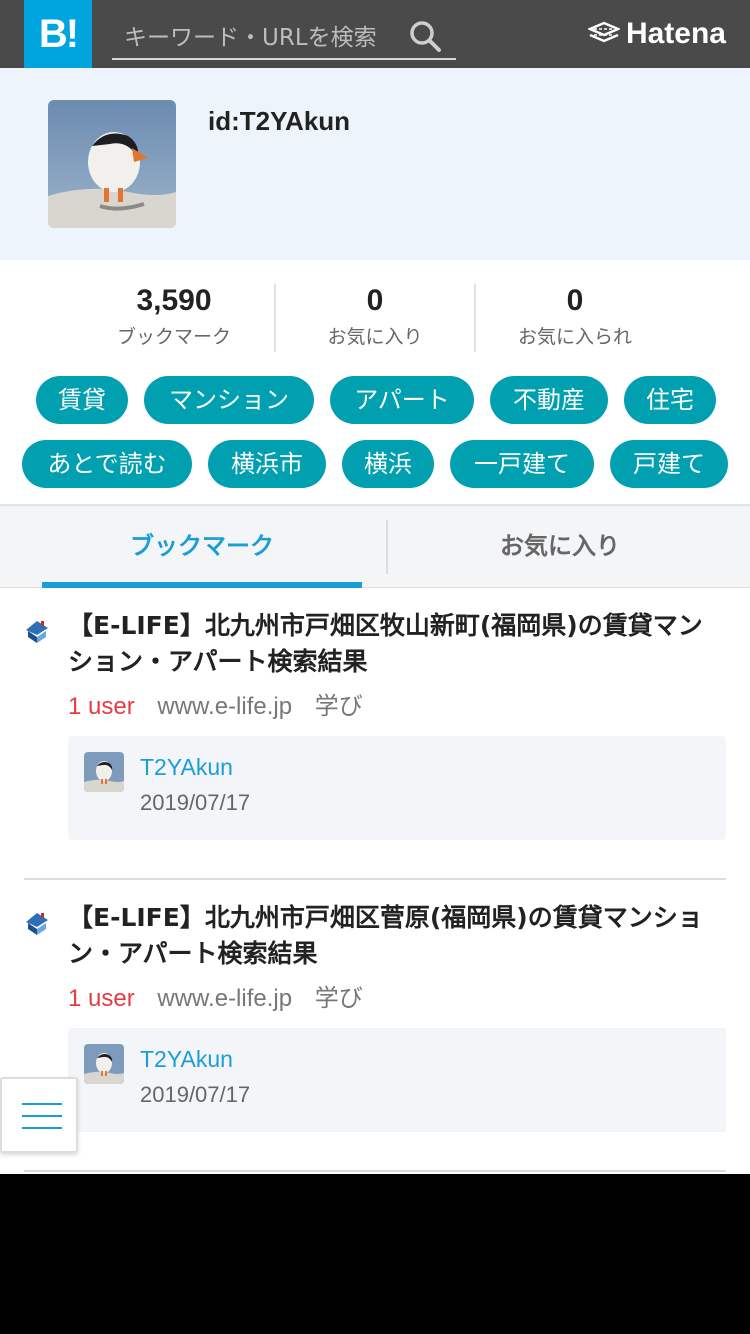  What do you see at coordinates (549, 400) in the screenshot?
I see `tag-chip: 不動産` at bounding box center [549, 400].